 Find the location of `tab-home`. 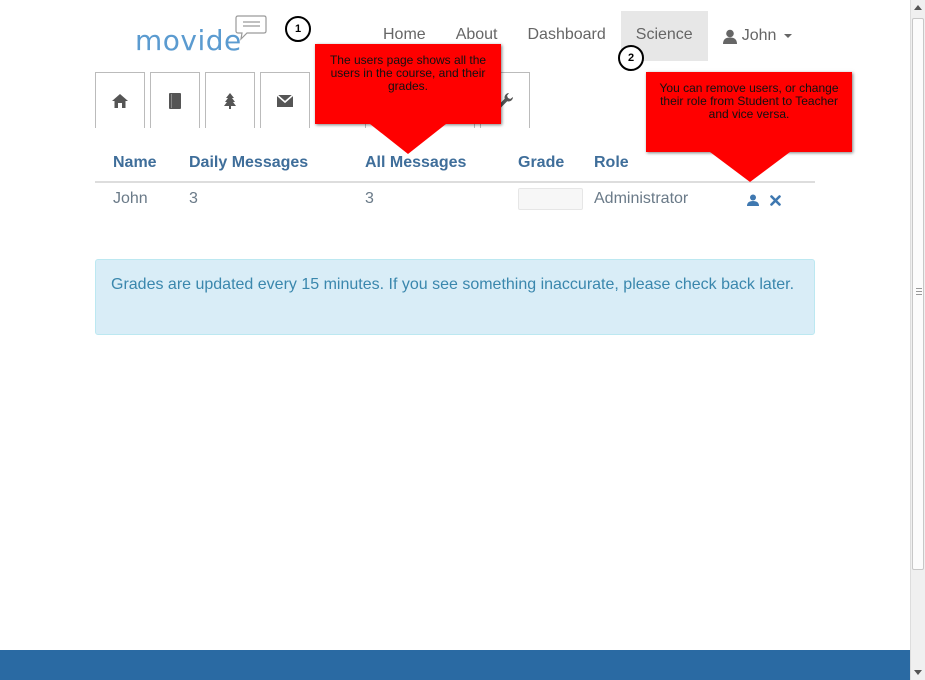

tab-home is located at coordinates (120, 100).